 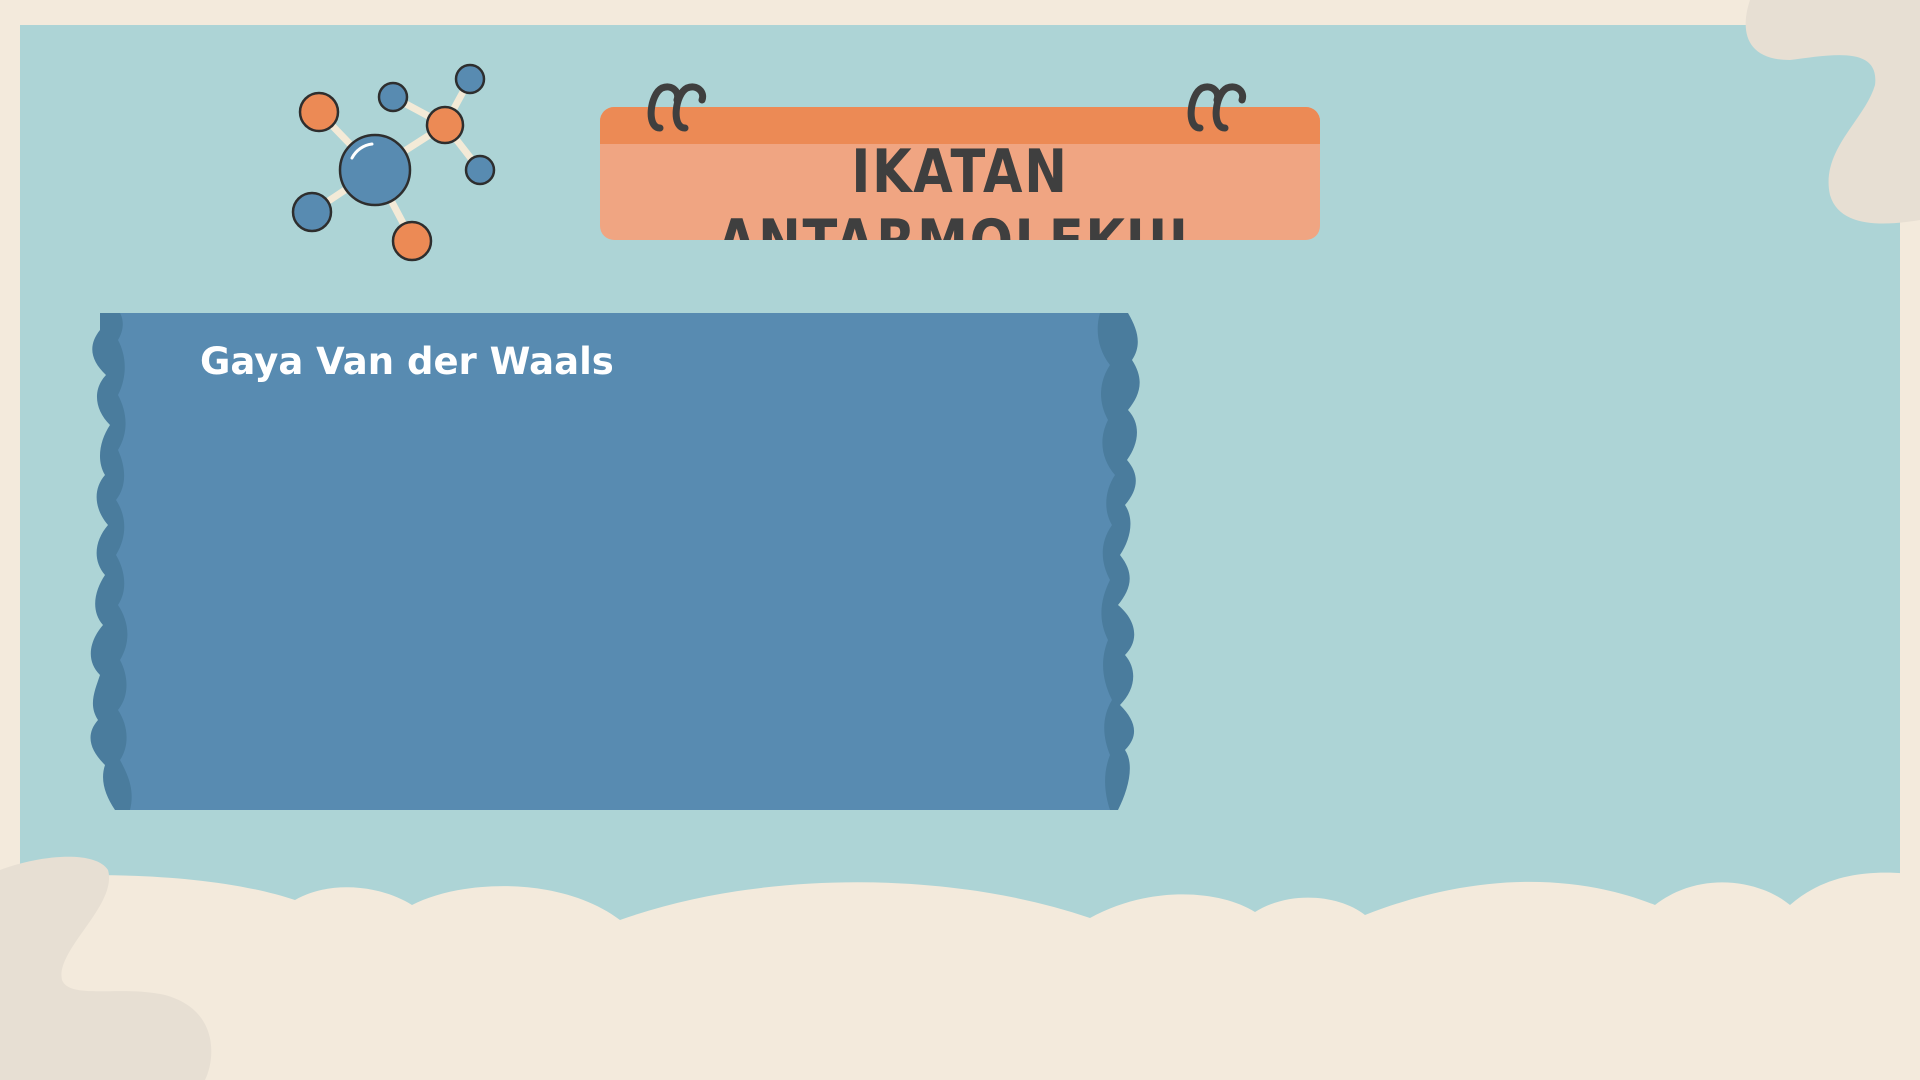 What do you see at coordinates (407, 361) in the screenshot?
I see `section-label: Gaya Van der Waals` at bounding box center [407, 361].